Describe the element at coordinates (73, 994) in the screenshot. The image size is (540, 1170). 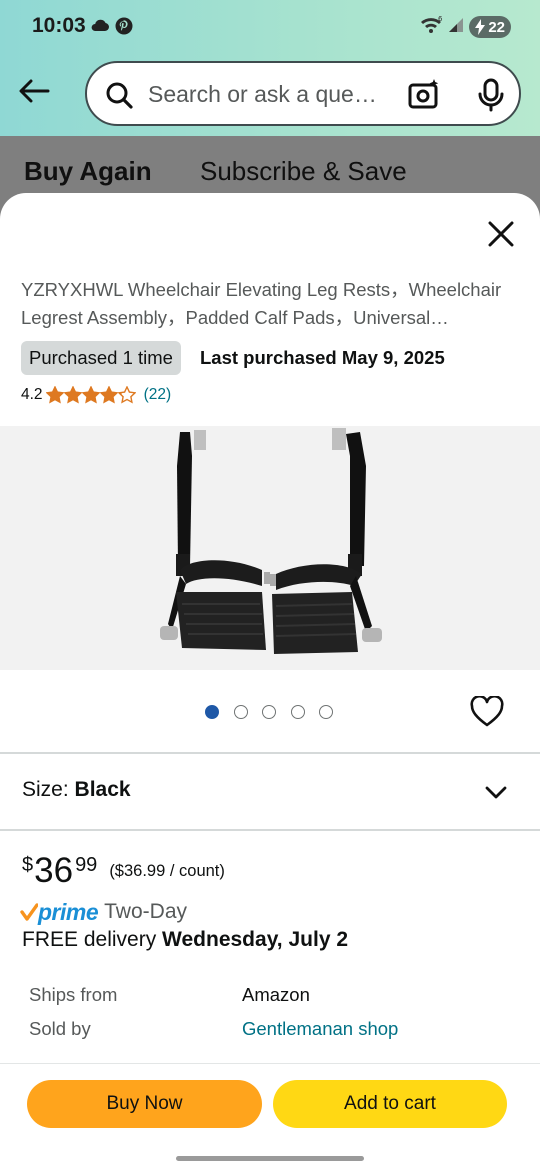
I see `ships-from-label: Ships from` at that location.